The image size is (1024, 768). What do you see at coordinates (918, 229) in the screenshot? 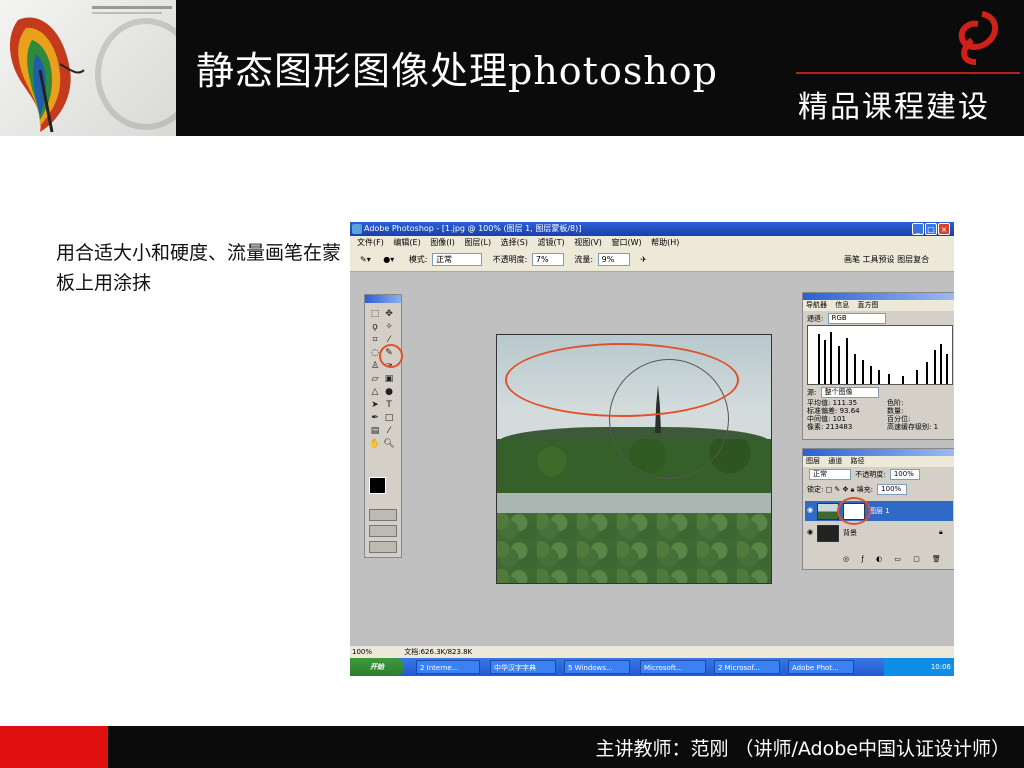
I see `minimize-button: _` at bounding box center [918, 229].